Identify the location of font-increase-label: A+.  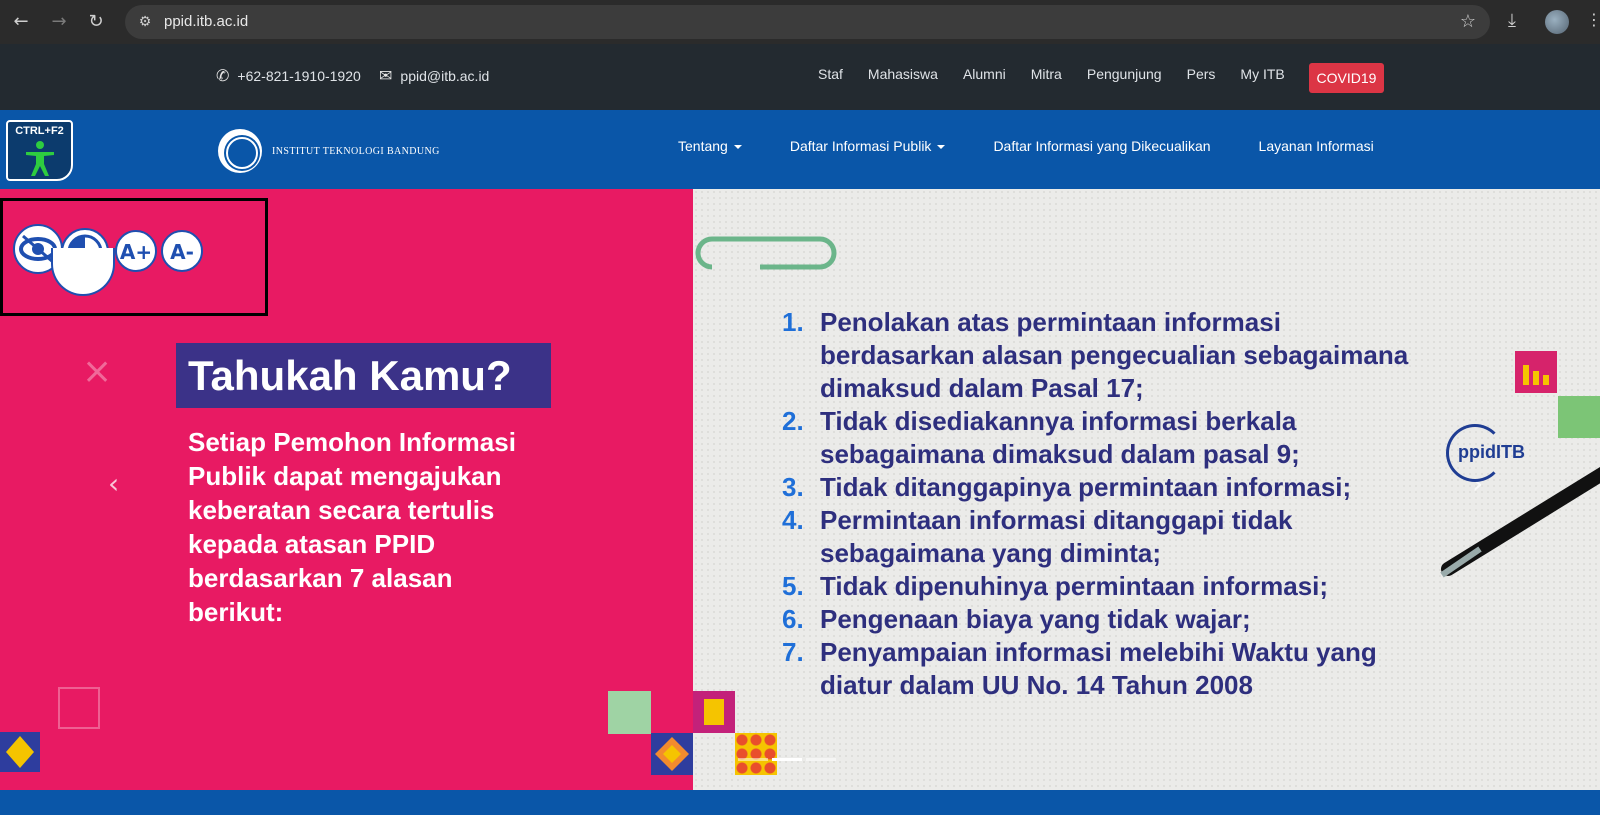
(136, 252).